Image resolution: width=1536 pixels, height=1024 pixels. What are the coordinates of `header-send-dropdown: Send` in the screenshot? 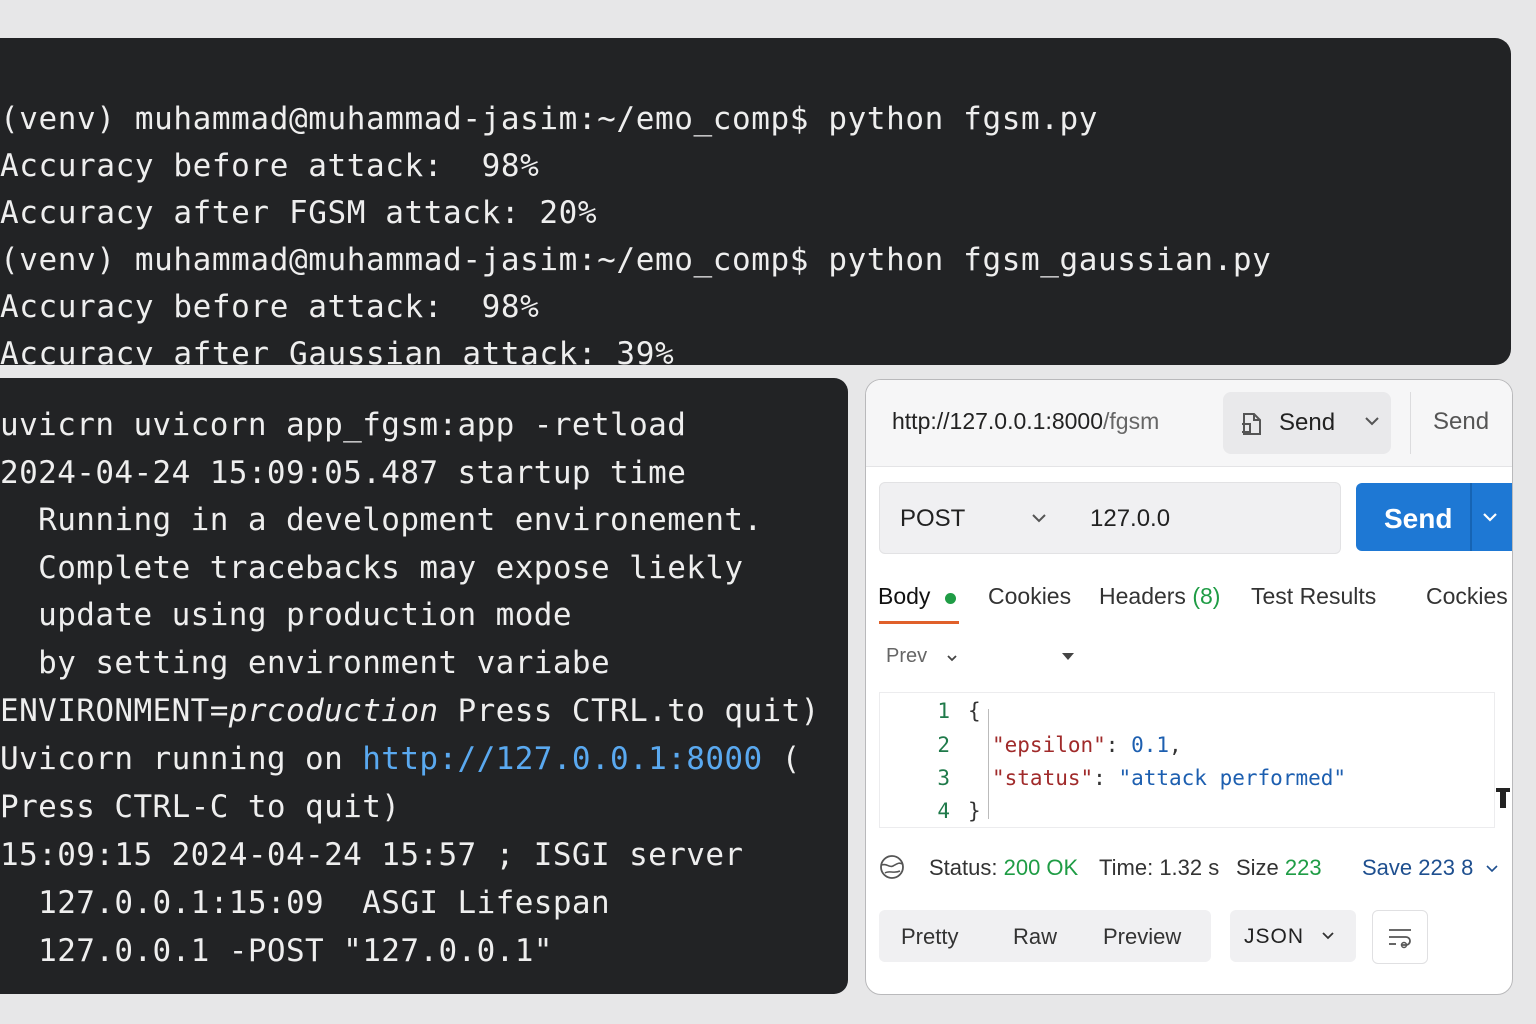 It's located at (1307, 423).